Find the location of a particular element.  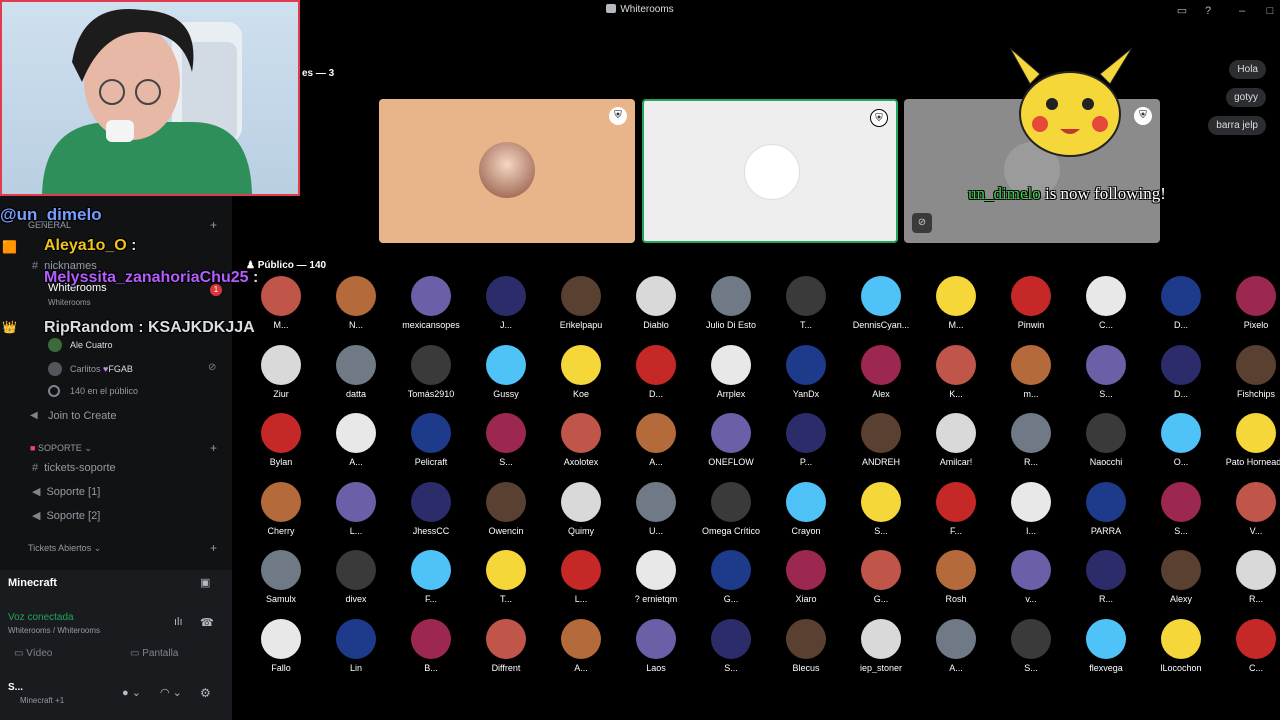

noise-suppression-icon: ılı is located at coordinates (178, 622).